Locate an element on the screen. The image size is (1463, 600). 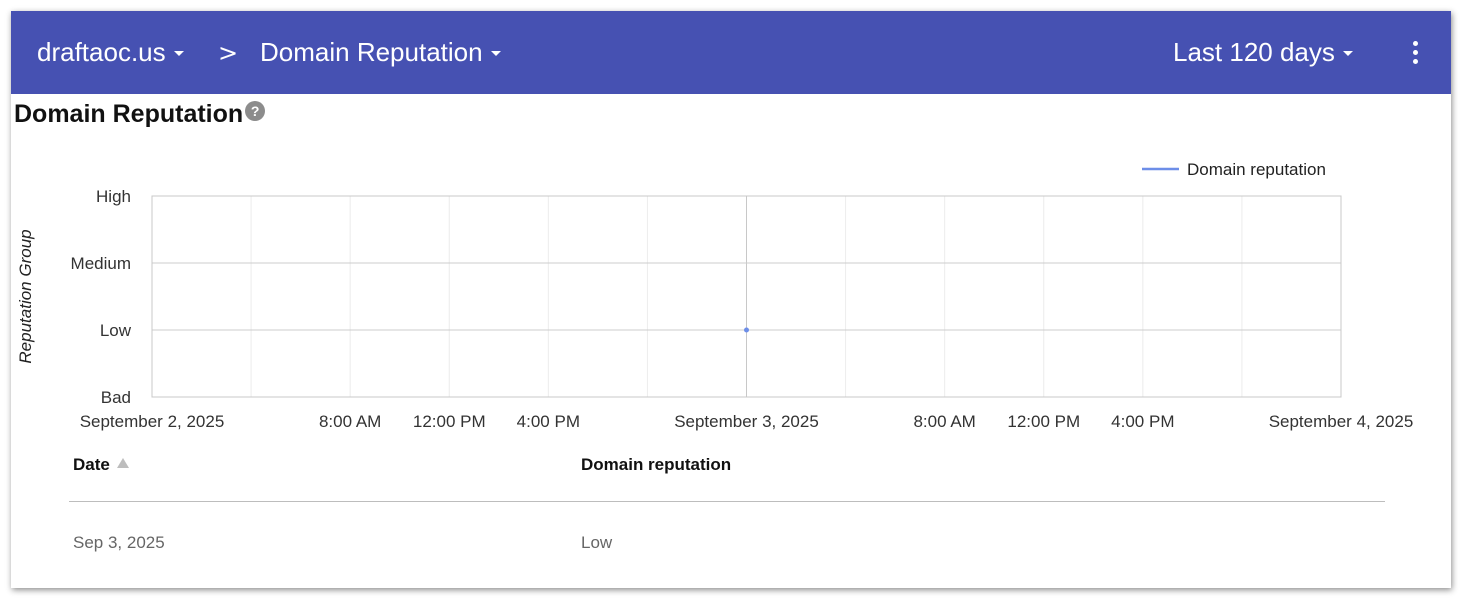
y-tick-label: Low is located at coordinates (116, 330).